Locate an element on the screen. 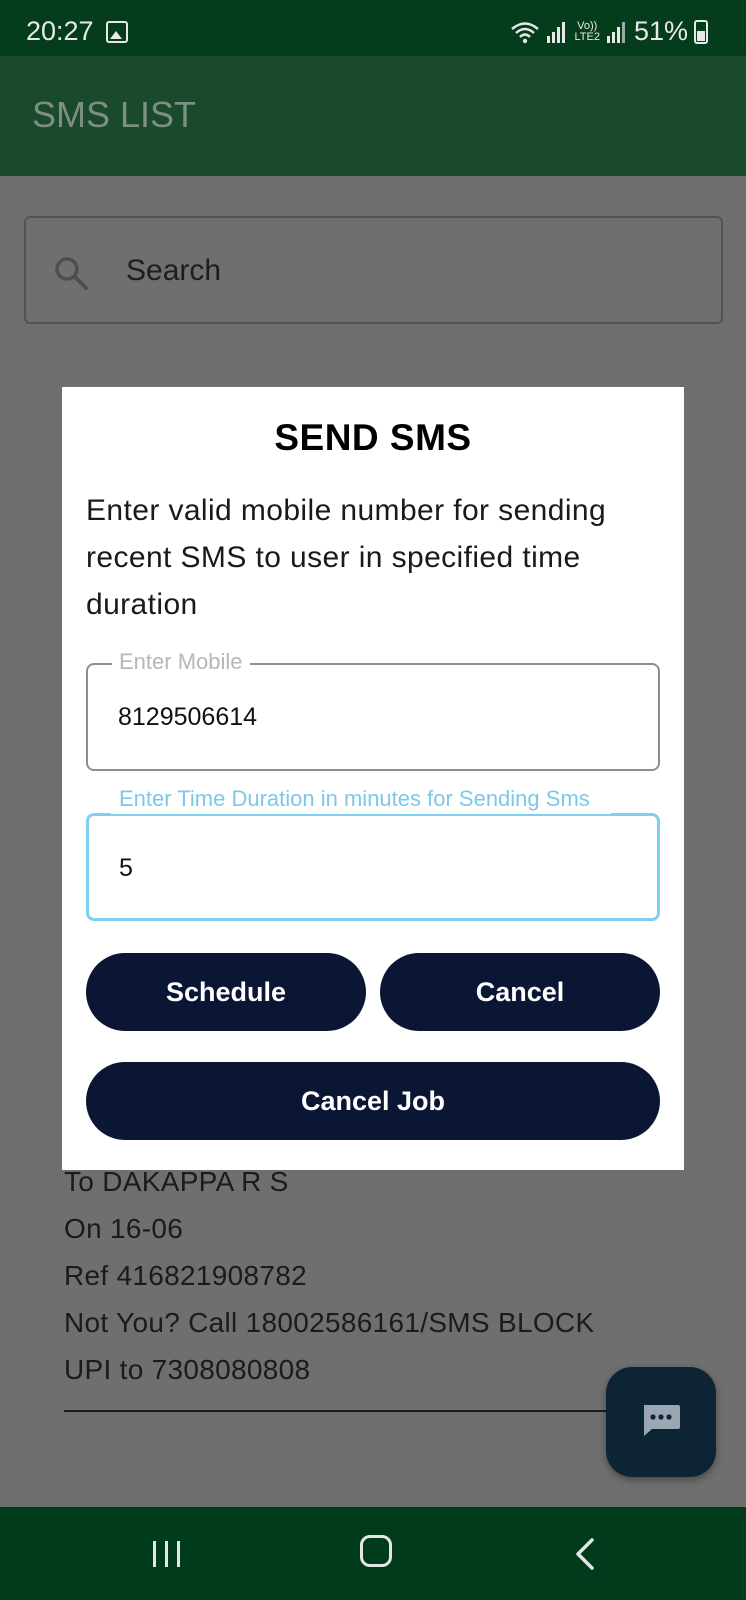 The height and width of the screenshot is (1600, 746). battery-icon is located at coordinates (701, 31).